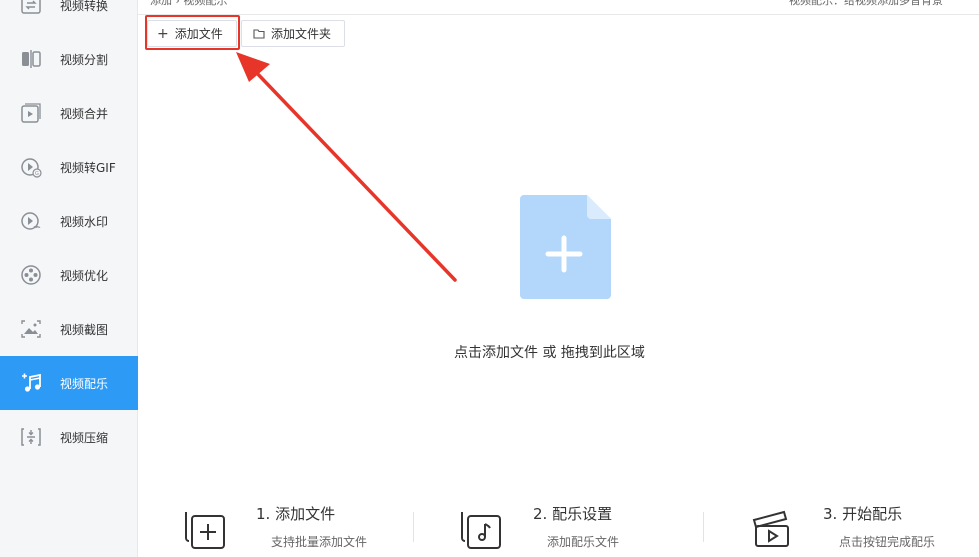 The height and width of the screenshot is (557, 979). Describe the element at coordinates (189, 3) in the screenshot. I see `breadcrumb: 添加 › 视频配乐` at that location.